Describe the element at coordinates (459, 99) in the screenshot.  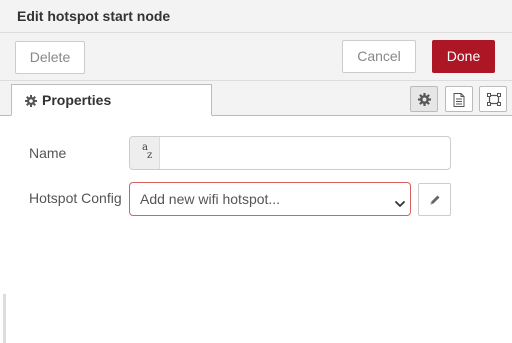
I see `description-tab-button` at that location.